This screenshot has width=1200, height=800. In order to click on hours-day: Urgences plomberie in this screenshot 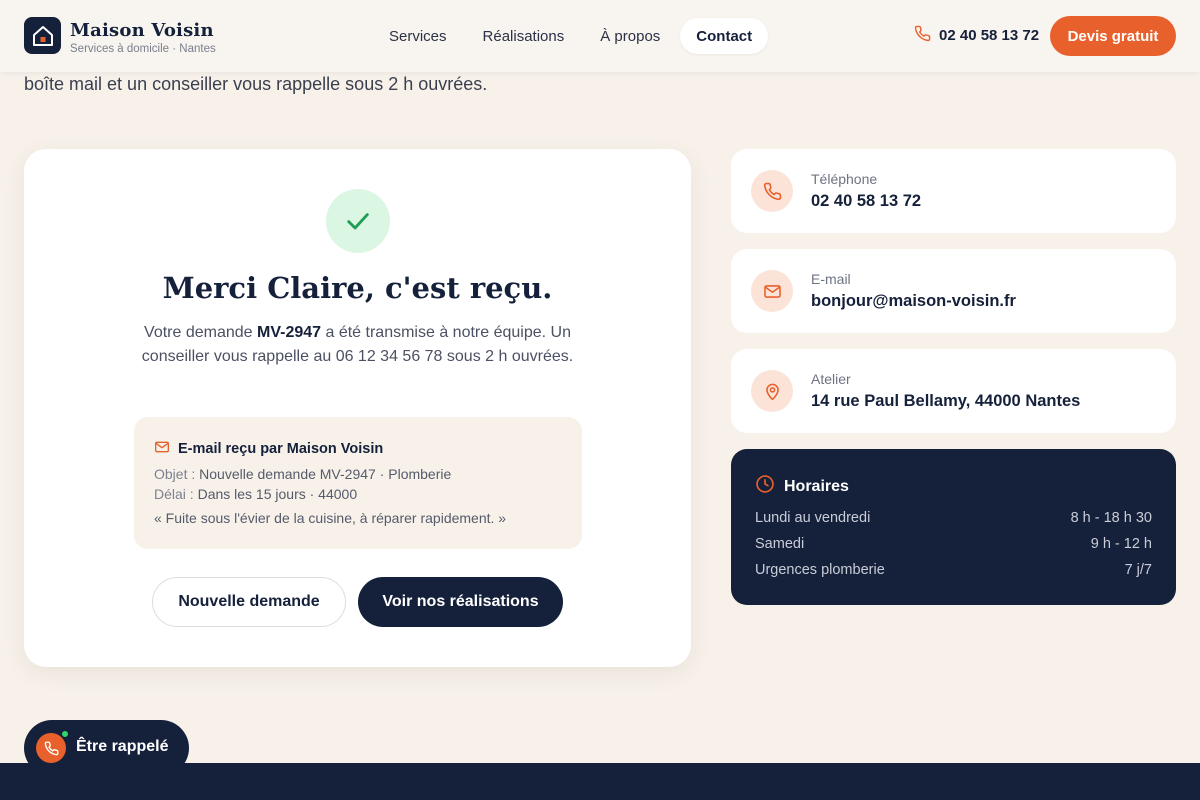, I will do `click(820, 570)`.